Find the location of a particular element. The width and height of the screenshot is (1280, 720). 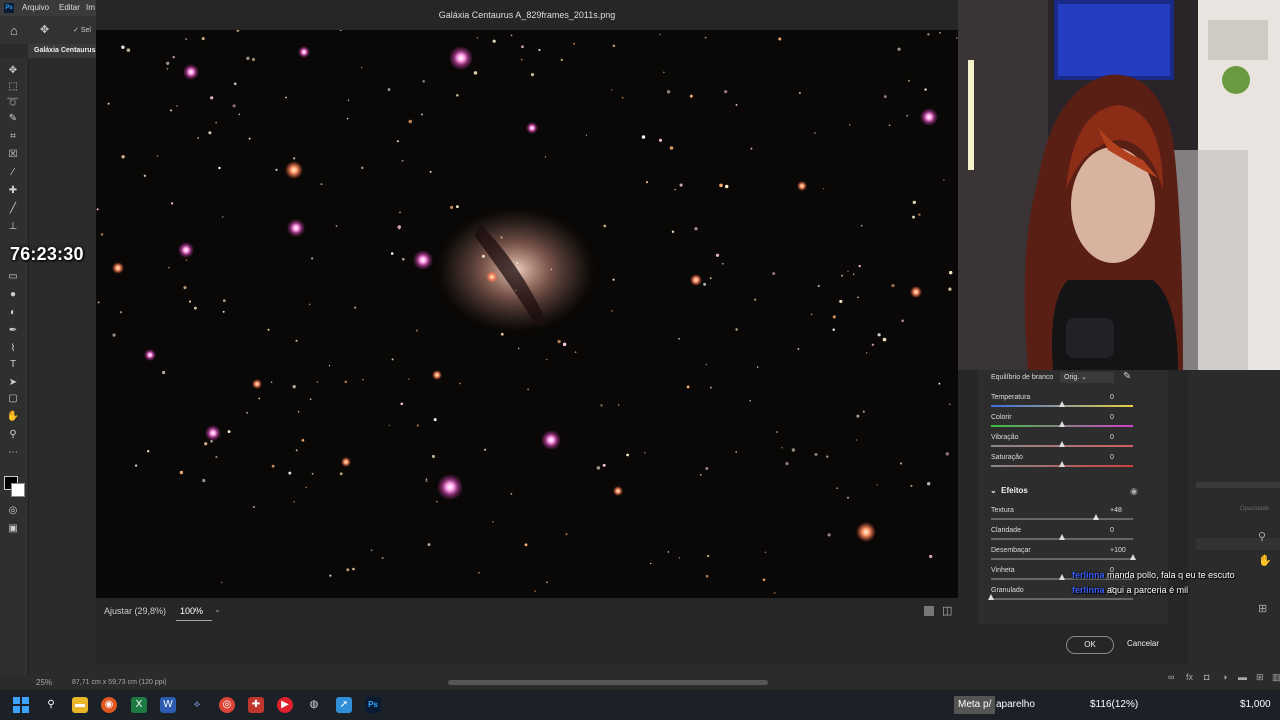

lasso-tool-icon: ➰ is located at coordinates (13, 103).